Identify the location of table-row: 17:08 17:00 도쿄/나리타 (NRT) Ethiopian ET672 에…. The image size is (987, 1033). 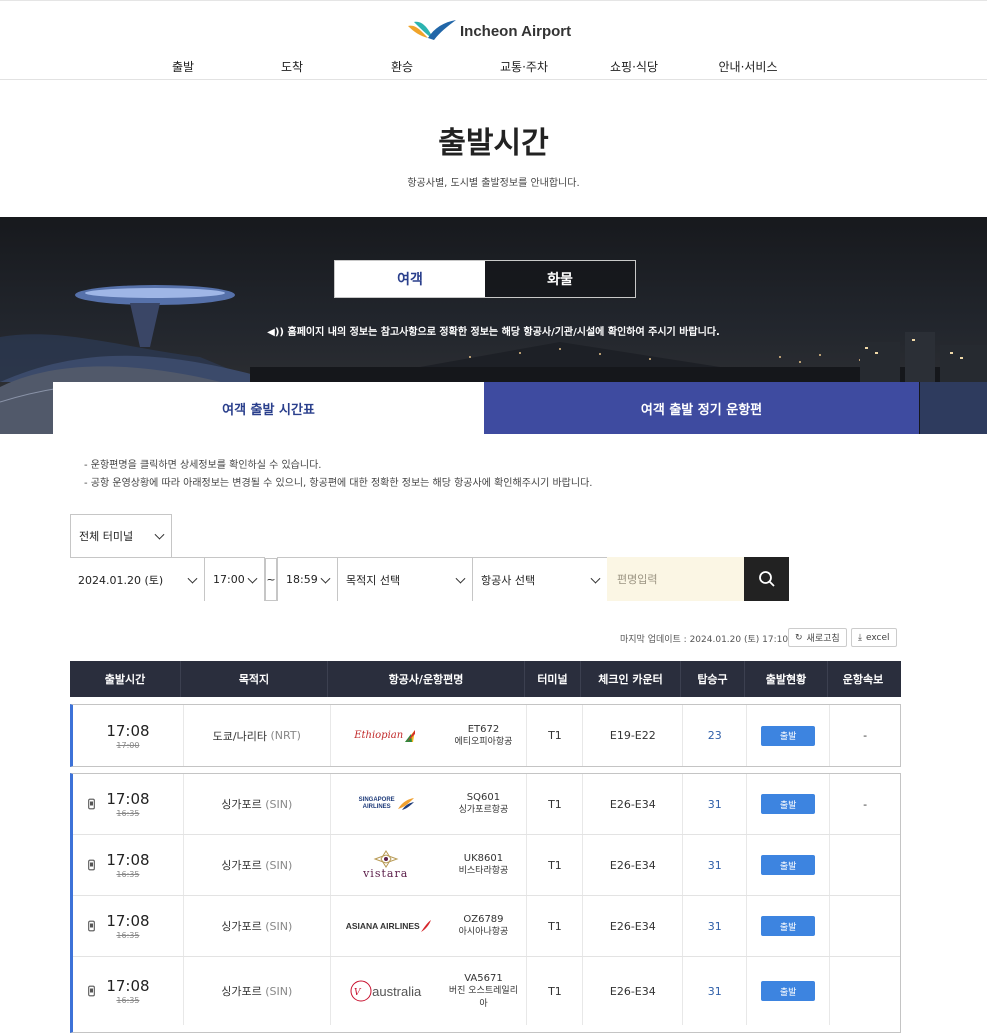
(486, 735).